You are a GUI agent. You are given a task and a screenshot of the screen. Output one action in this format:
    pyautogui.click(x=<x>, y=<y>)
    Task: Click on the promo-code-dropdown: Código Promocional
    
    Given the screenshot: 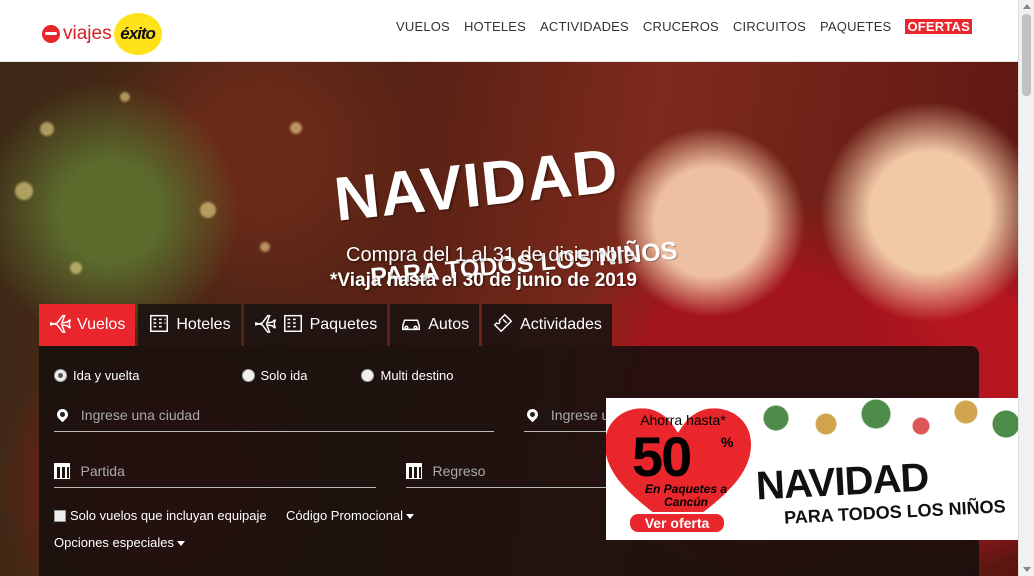 What is the action you would take?
    pyautogui.click(x=350, y=515)
    